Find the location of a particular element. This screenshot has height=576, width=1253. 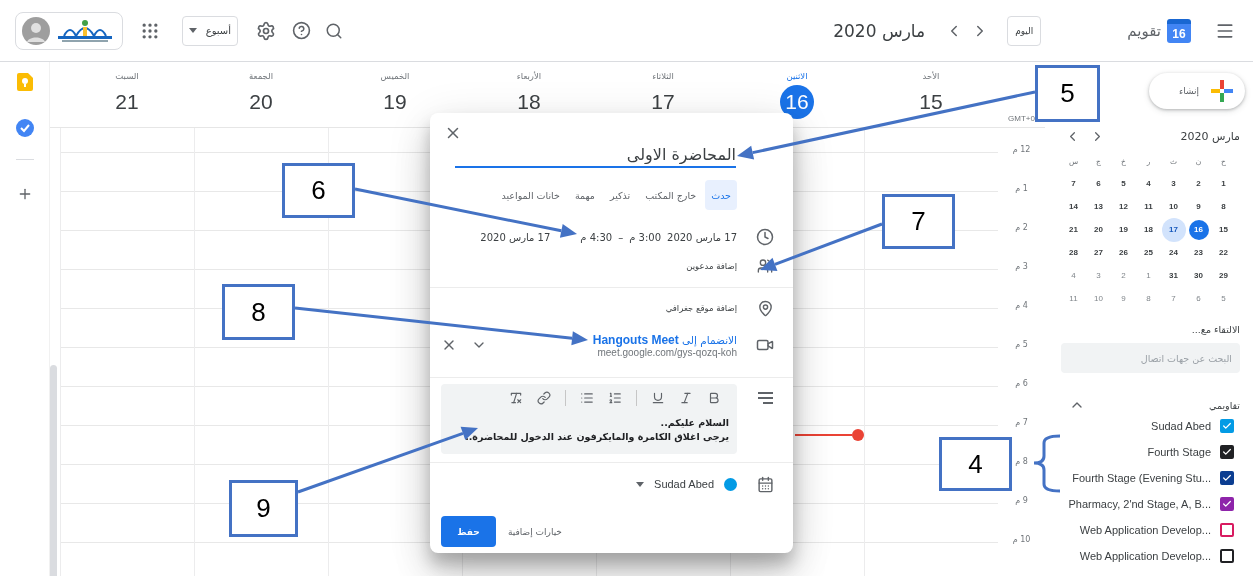

today-button: اليوم is located at coordinates (1024, 30).